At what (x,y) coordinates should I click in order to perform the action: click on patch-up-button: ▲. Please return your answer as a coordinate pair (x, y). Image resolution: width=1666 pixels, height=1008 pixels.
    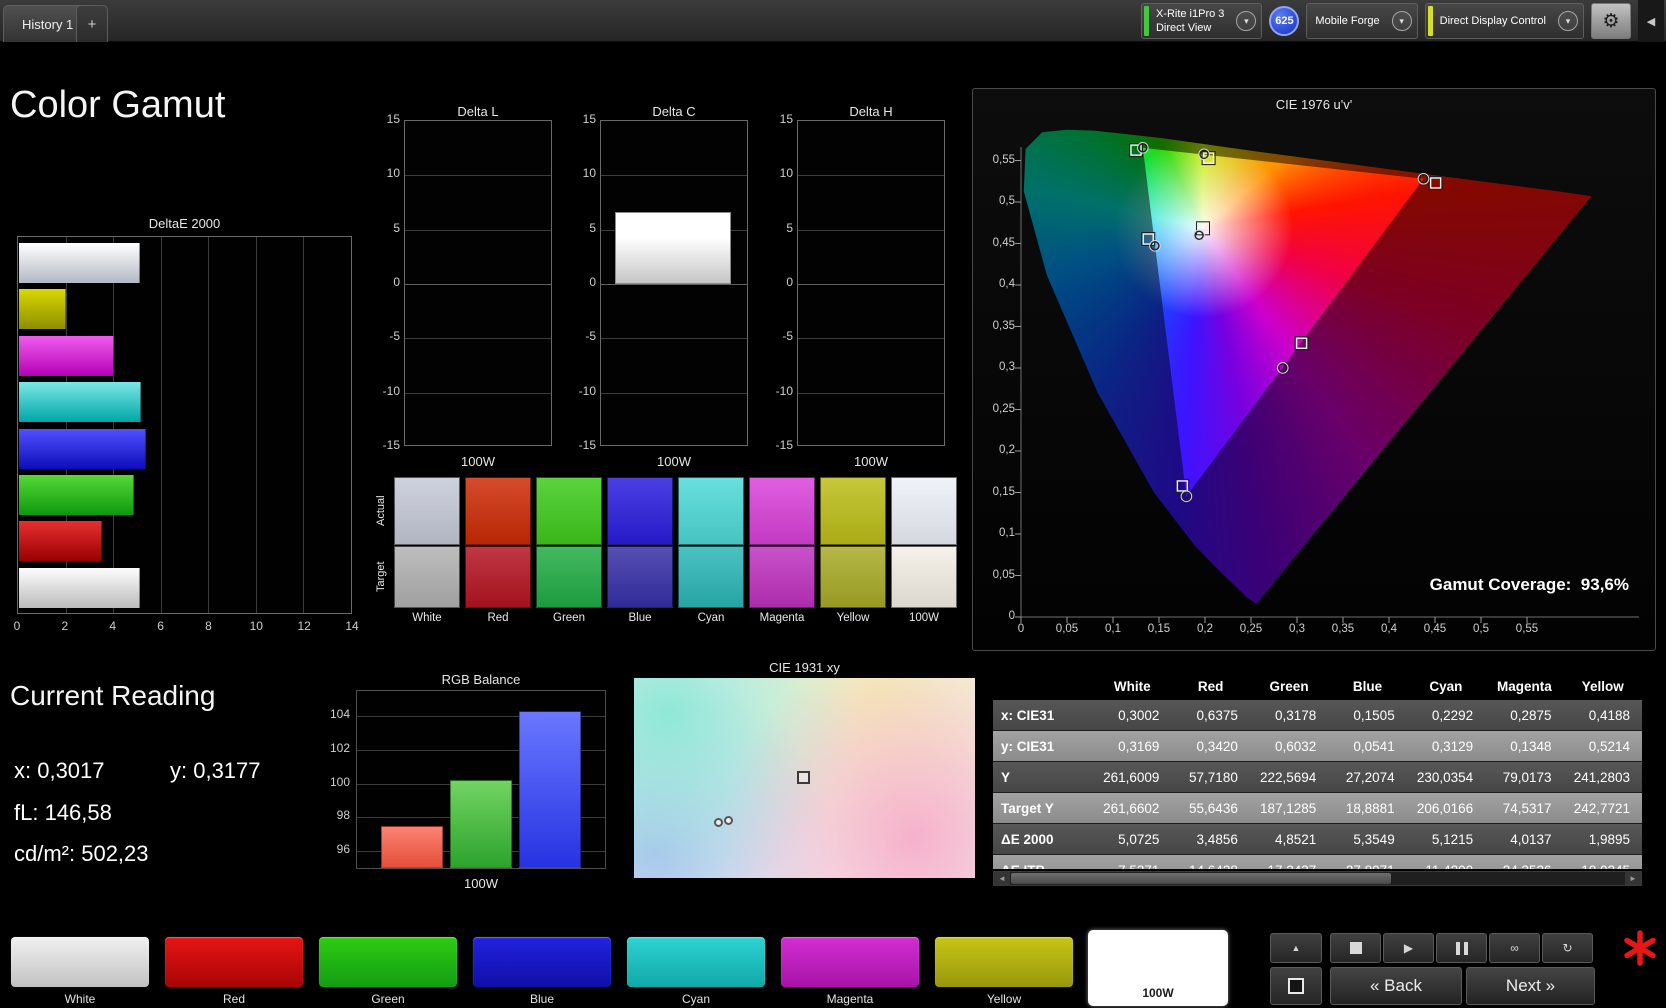
    Looking at the image, I should click on (1296, 948).